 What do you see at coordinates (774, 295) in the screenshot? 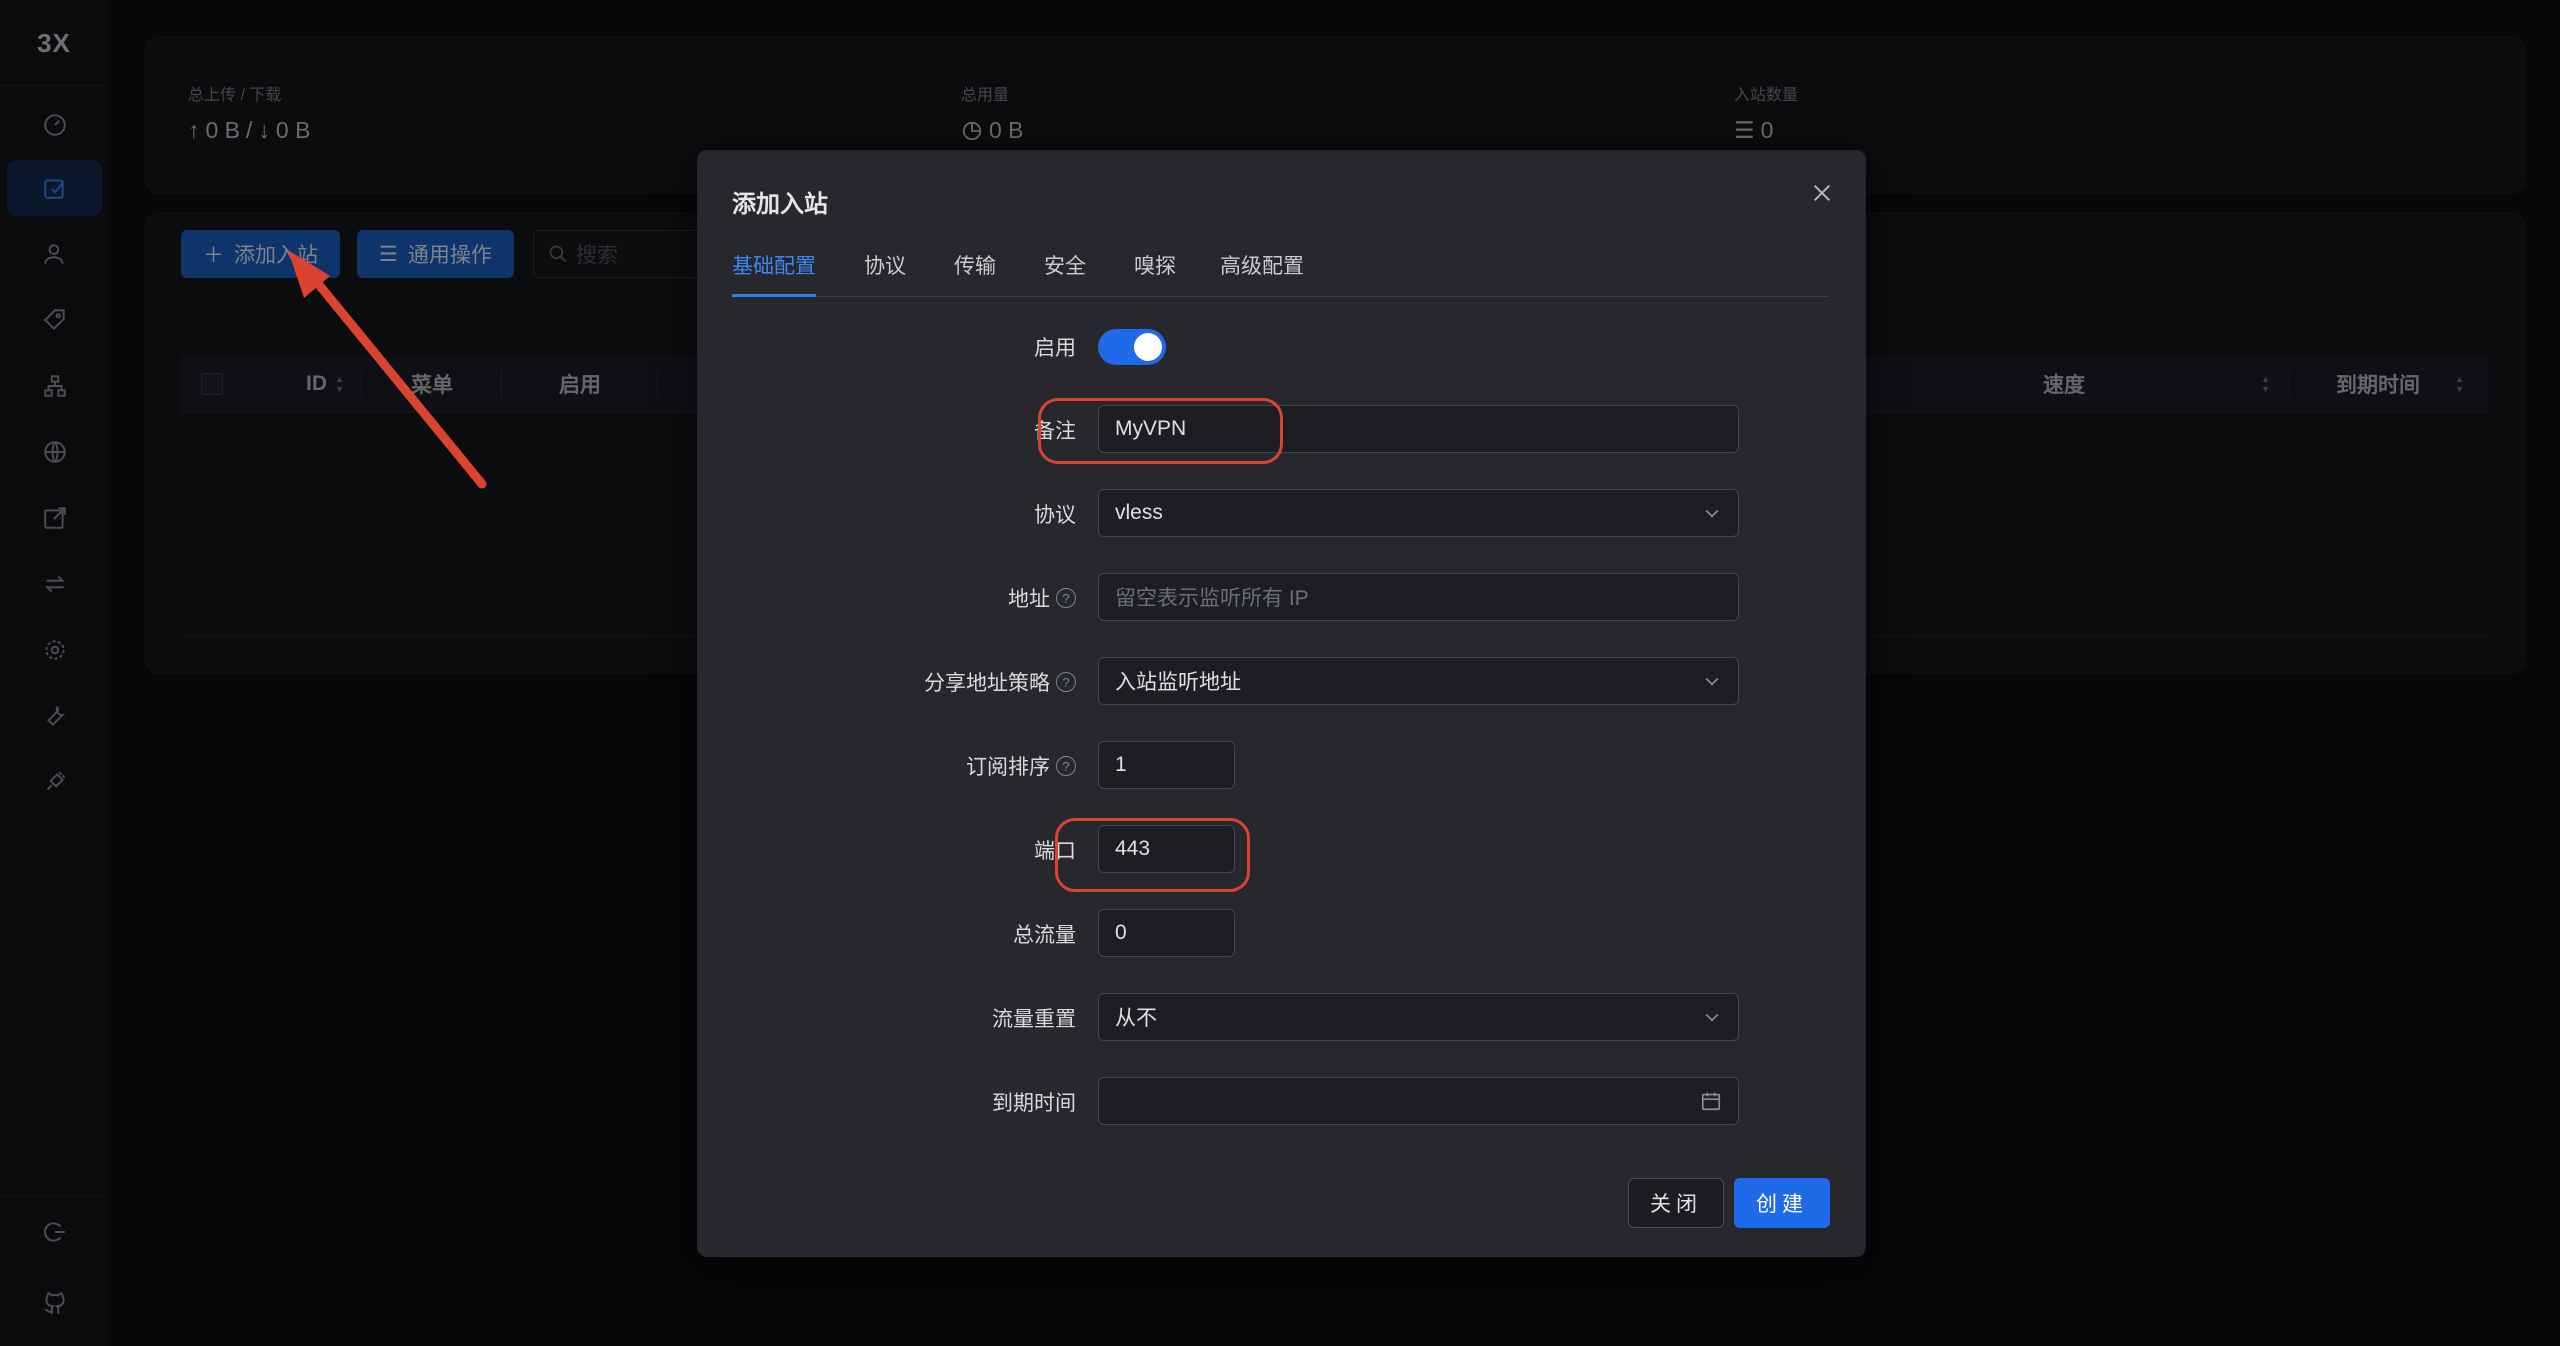
I see `active-tab-indicator` at bounding box center [774, 295].